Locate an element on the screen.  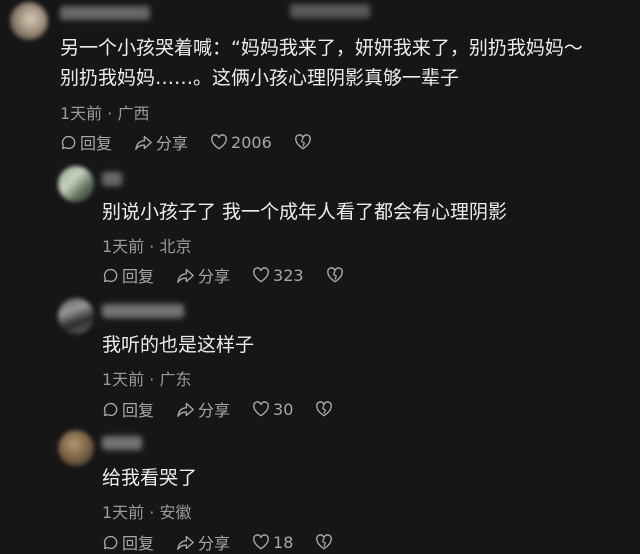
like-count: 30 is located at coordinates (283, 409).